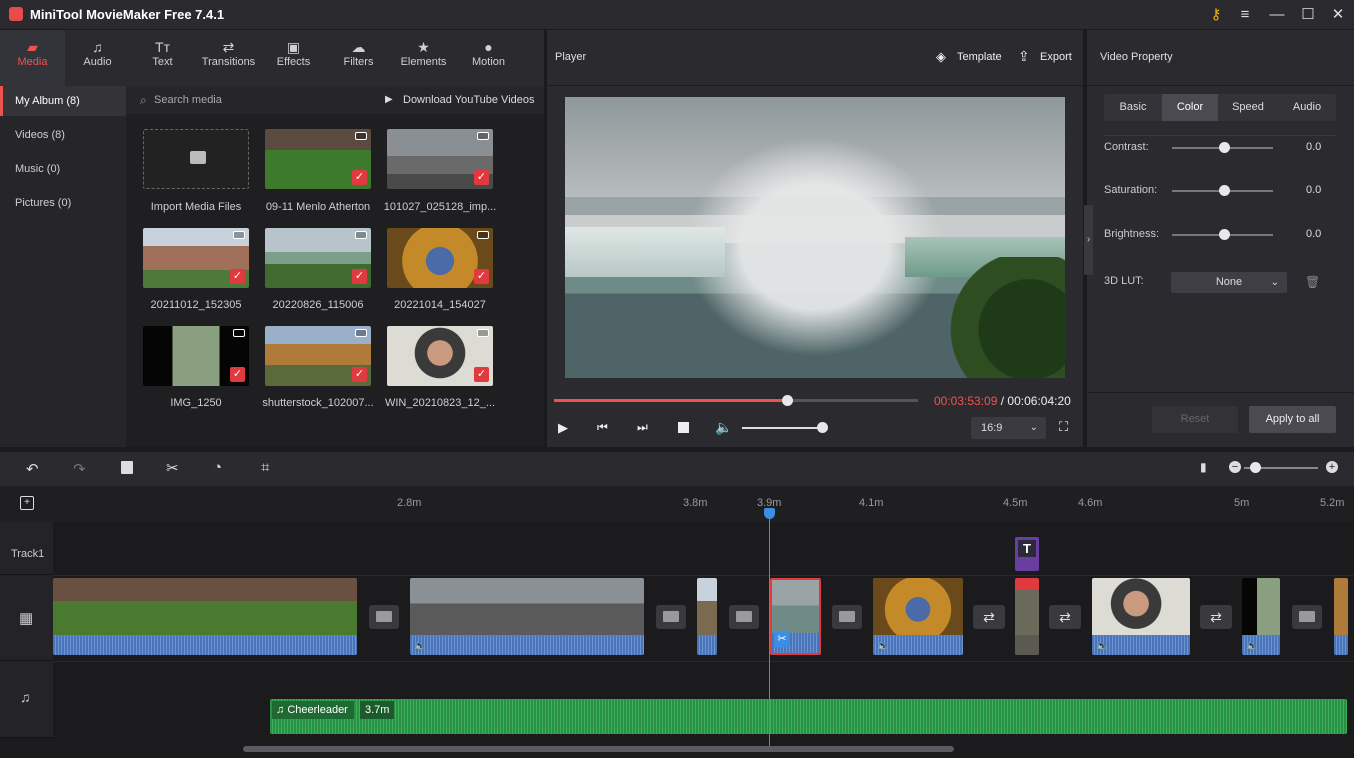 The height and width of the screenshot is (758, 1354). I want to click on maximize-button: ☐, so click(1308, 15).